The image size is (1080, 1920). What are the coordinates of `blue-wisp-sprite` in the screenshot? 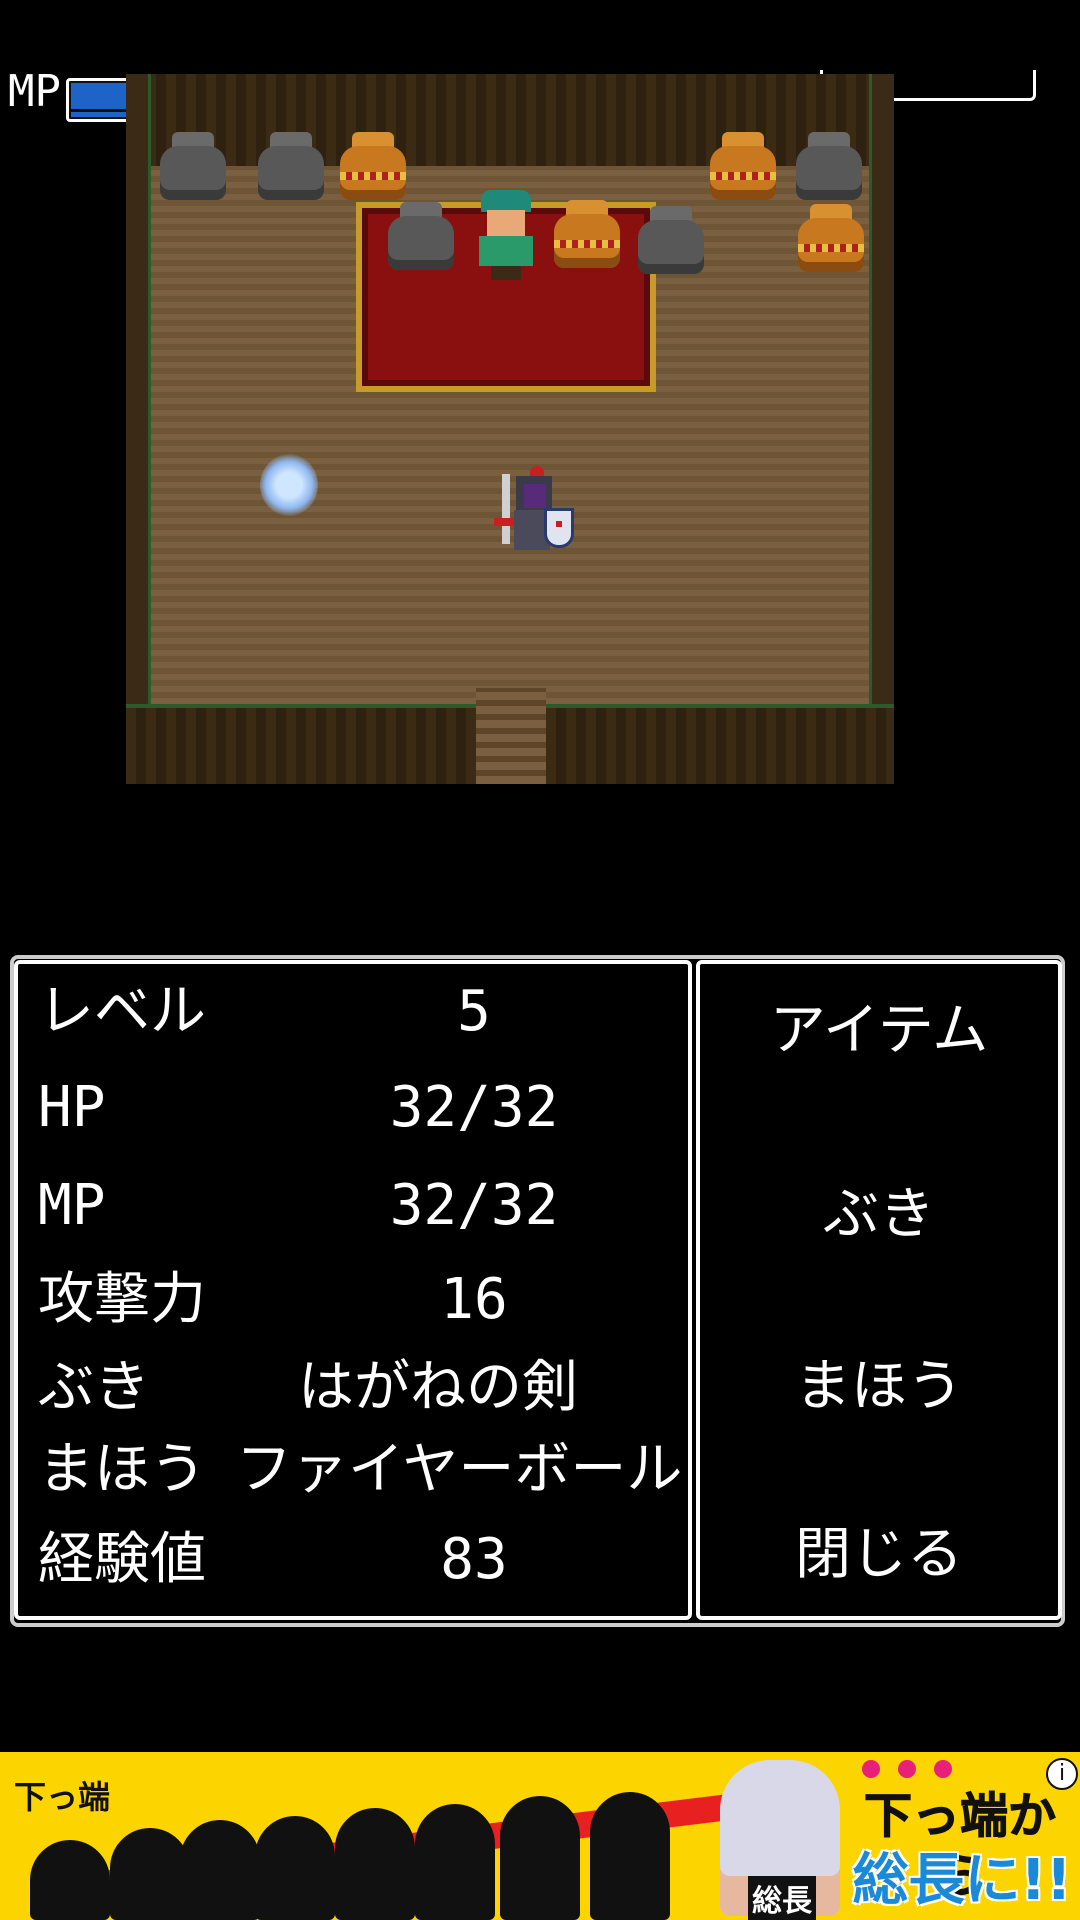 It's located at (289, 485).